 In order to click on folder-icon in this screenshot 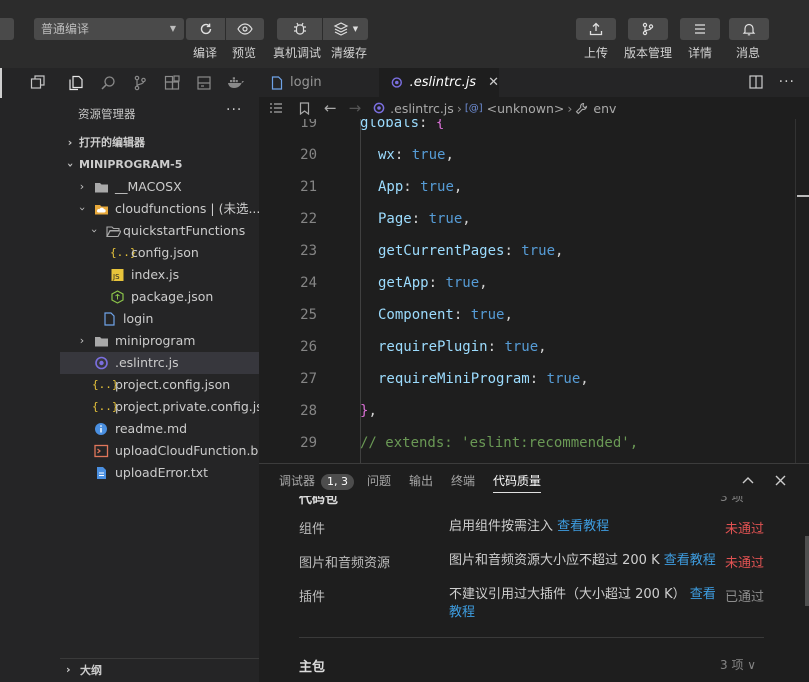, I will do `click(101, 188)`.